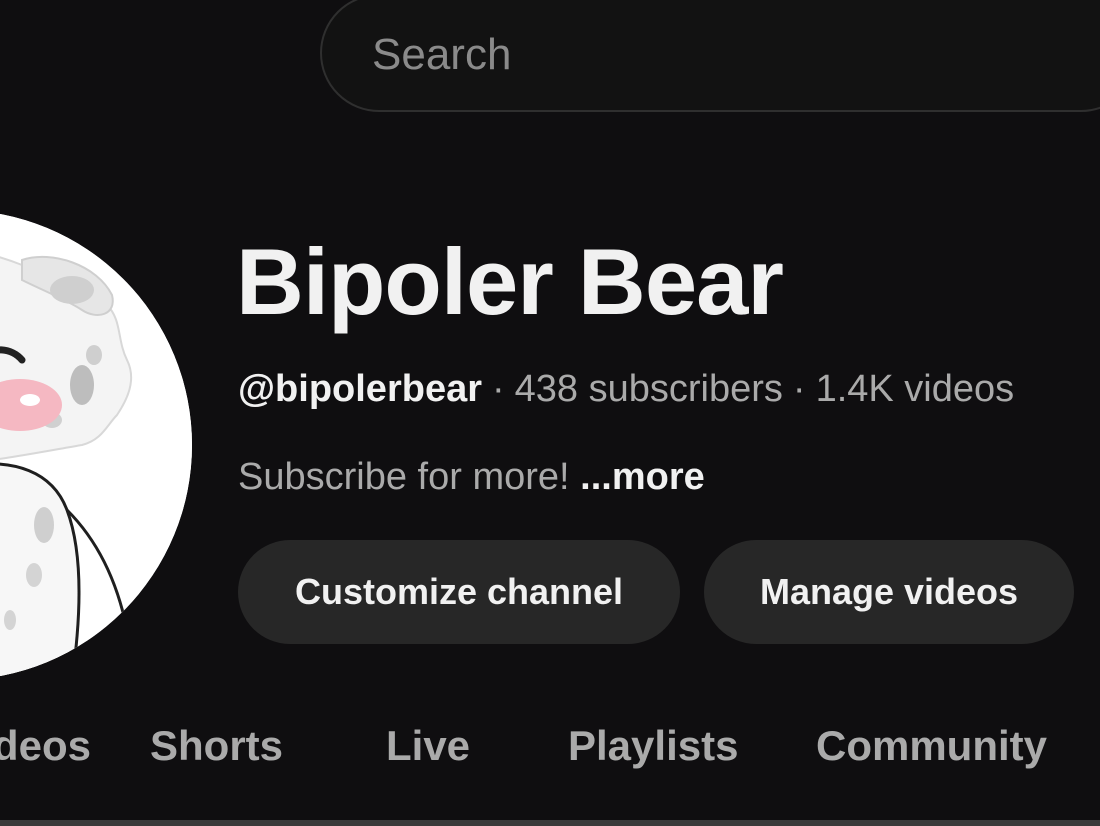  I want to click on tab-community: Community, so click(931, 746).